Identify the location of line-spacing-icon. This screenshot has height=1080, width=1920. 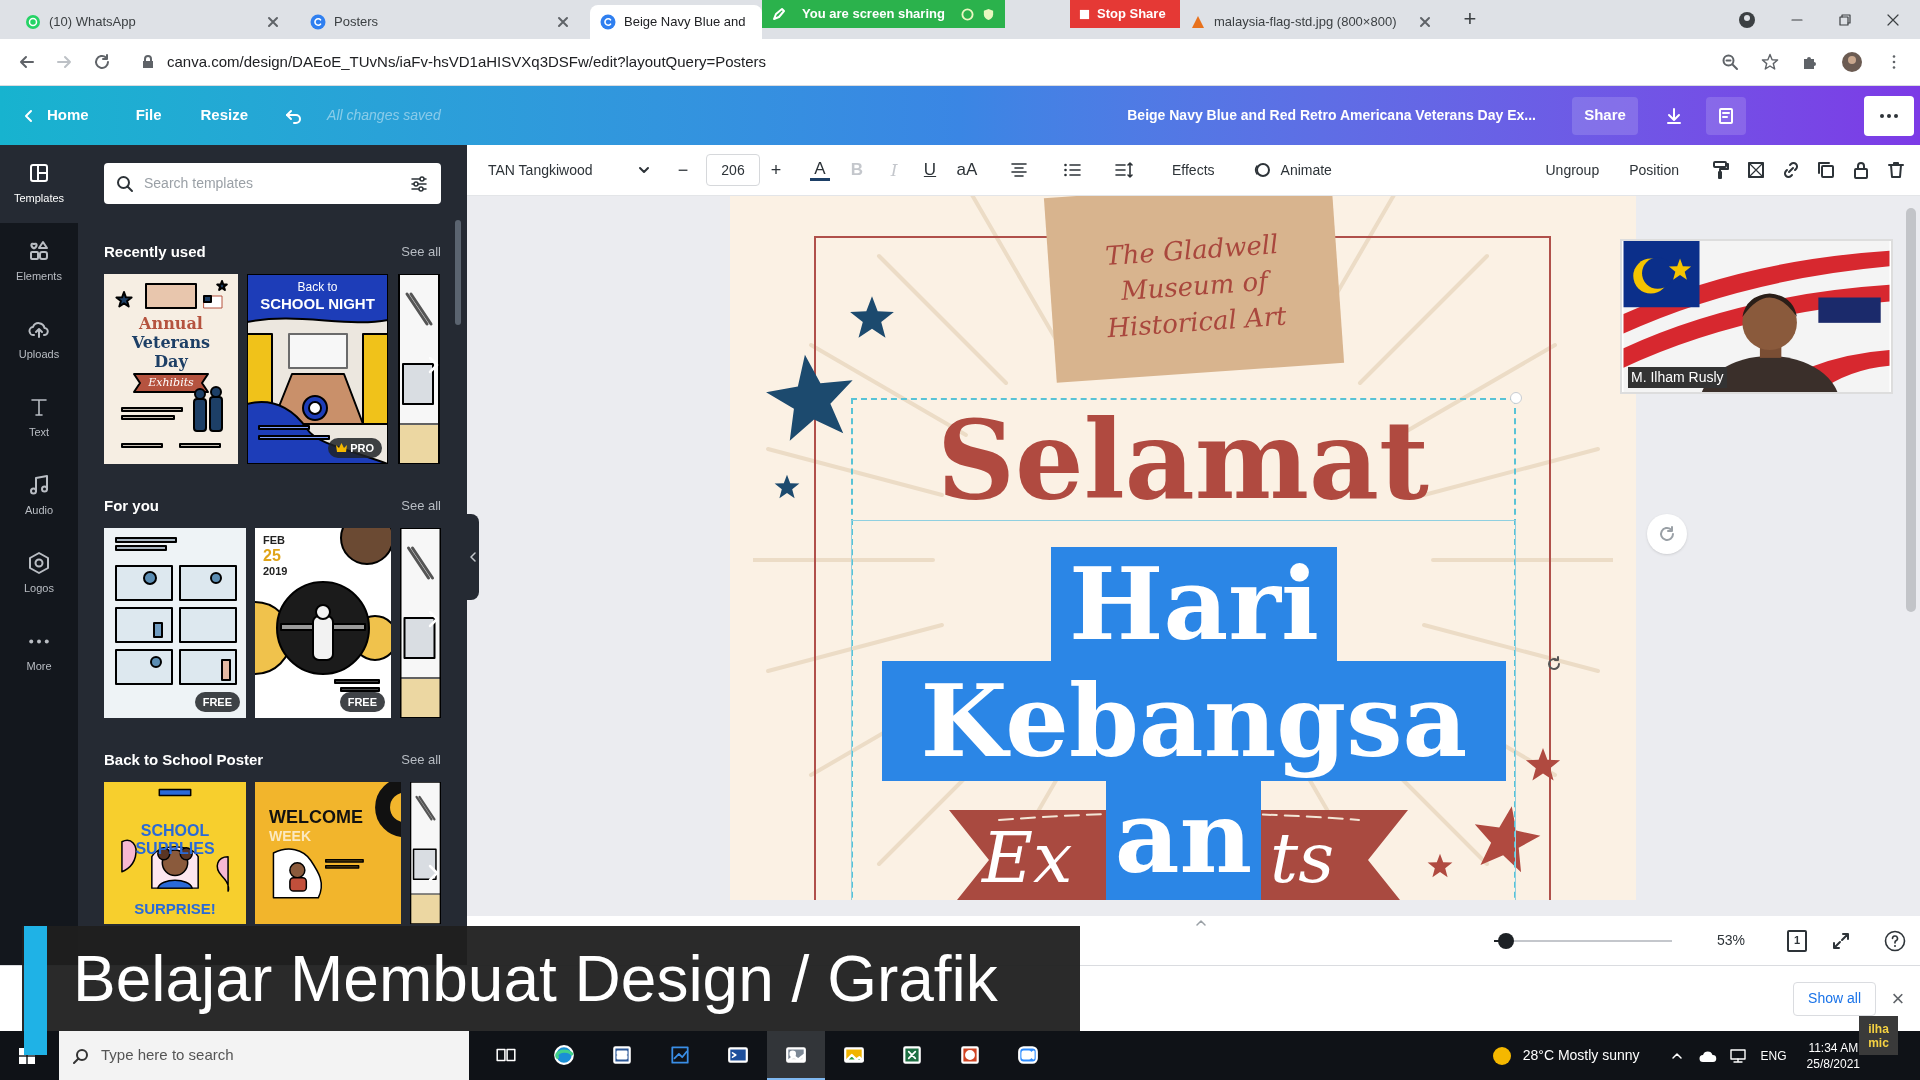
(1124, 170).